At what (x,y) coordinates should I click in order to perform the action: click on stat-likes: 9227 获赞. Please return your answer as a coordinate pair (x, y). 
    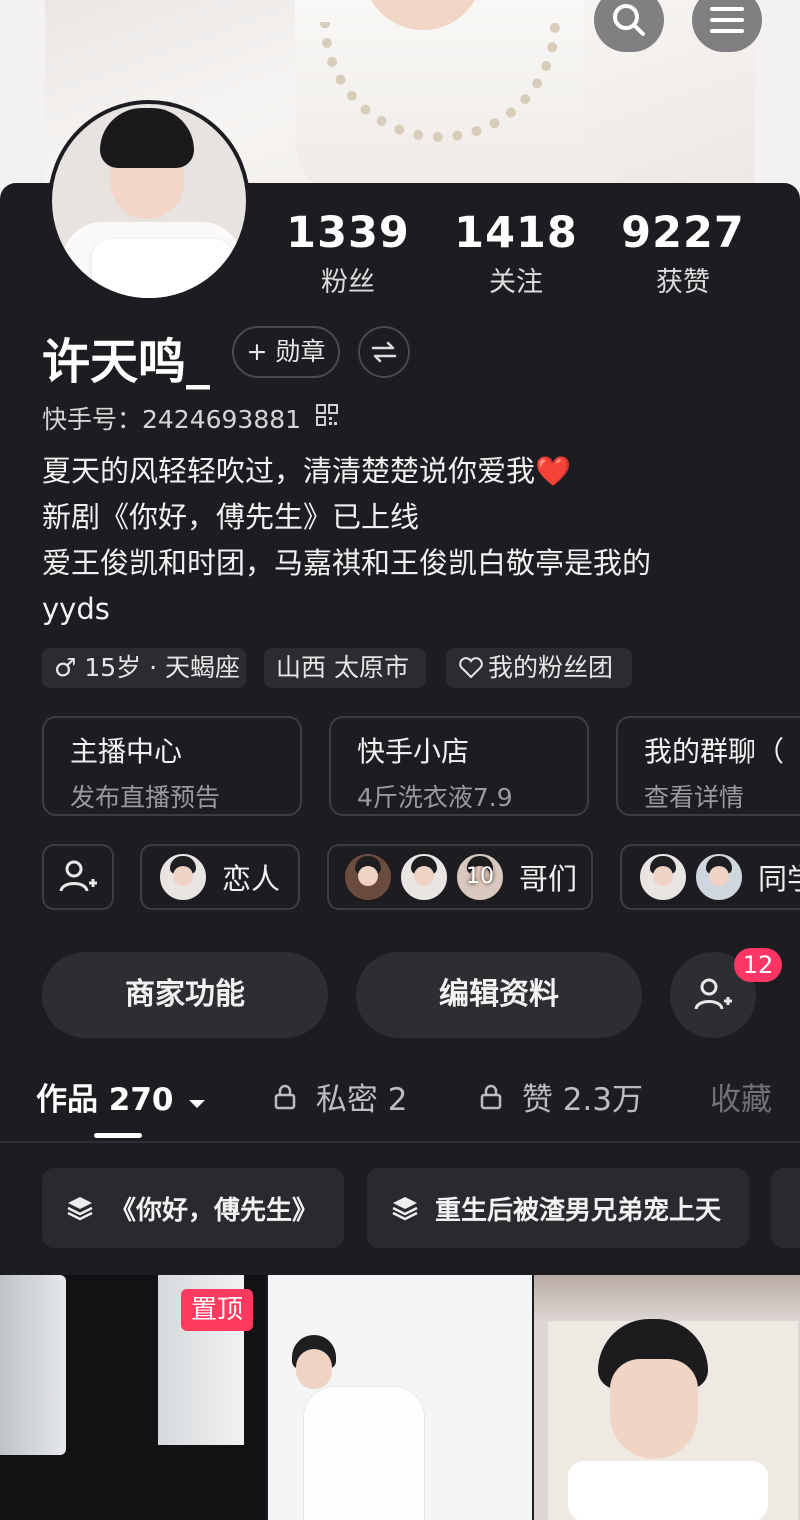
    Looking at the image, I should click on (683, 253).